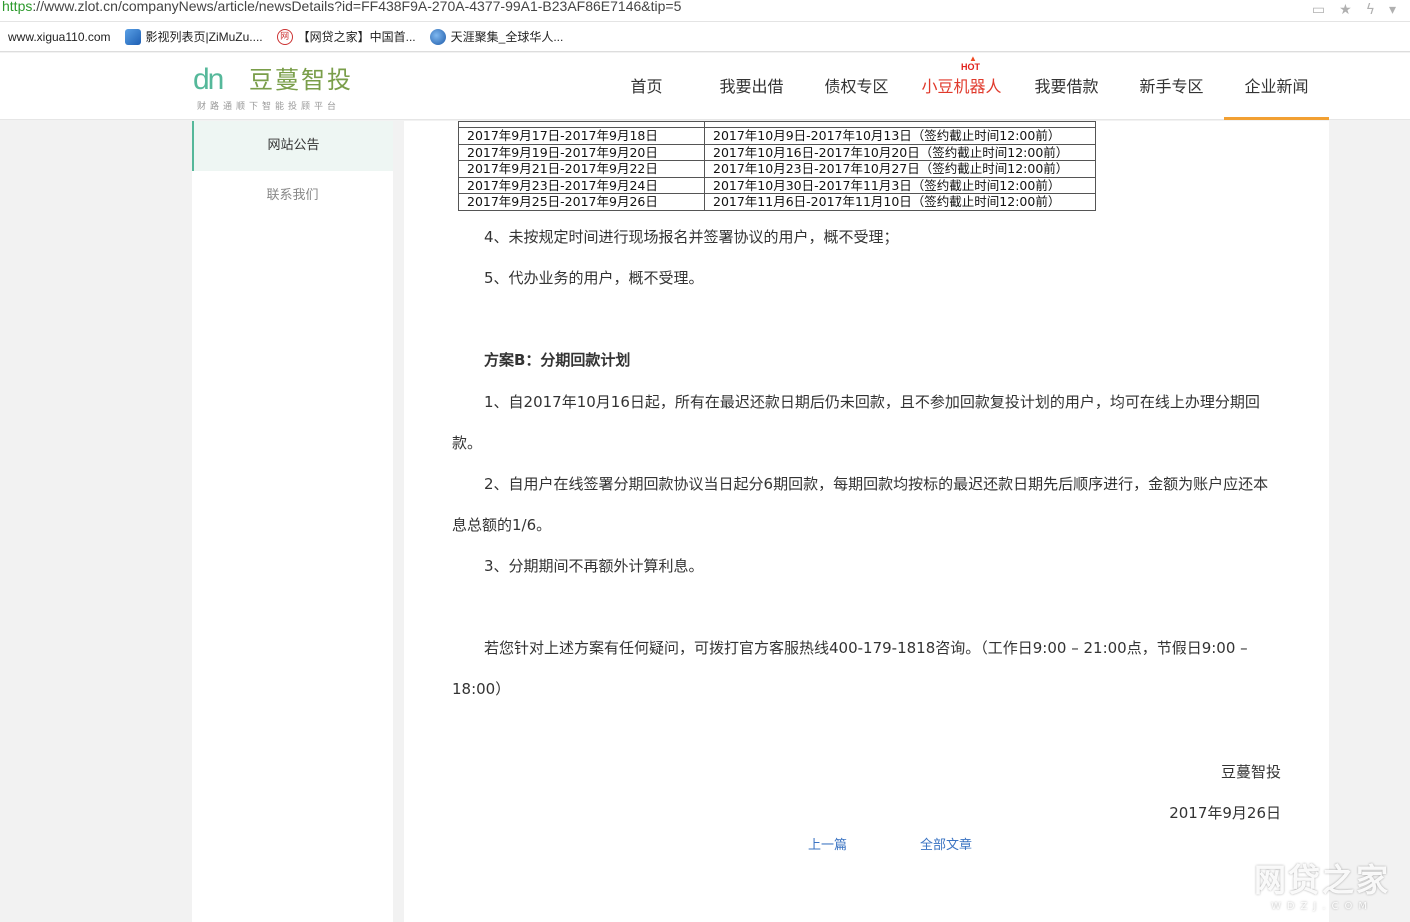  I want to click on nav-newbie: 新手专区, so click(1171, 86).